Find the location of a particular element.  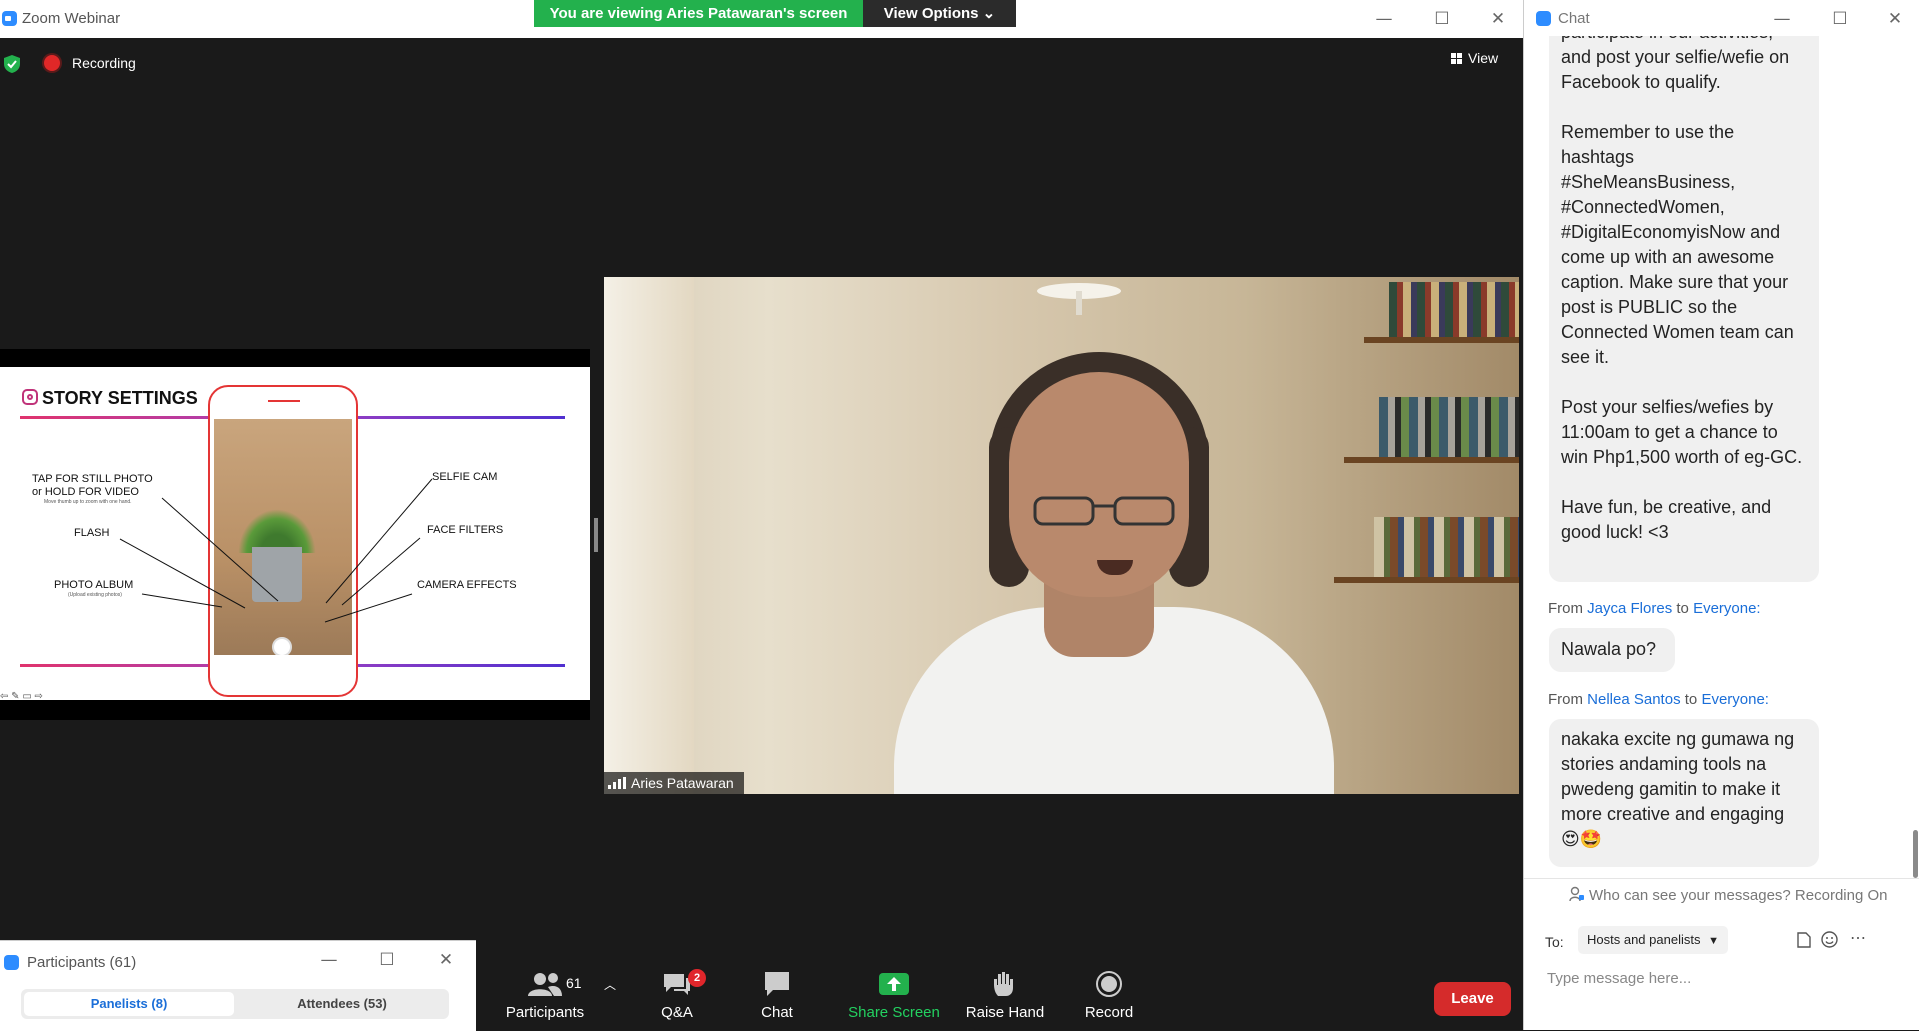

recipient-select: Hosts and panelists ▼ is located at coordinates (1653, 940).